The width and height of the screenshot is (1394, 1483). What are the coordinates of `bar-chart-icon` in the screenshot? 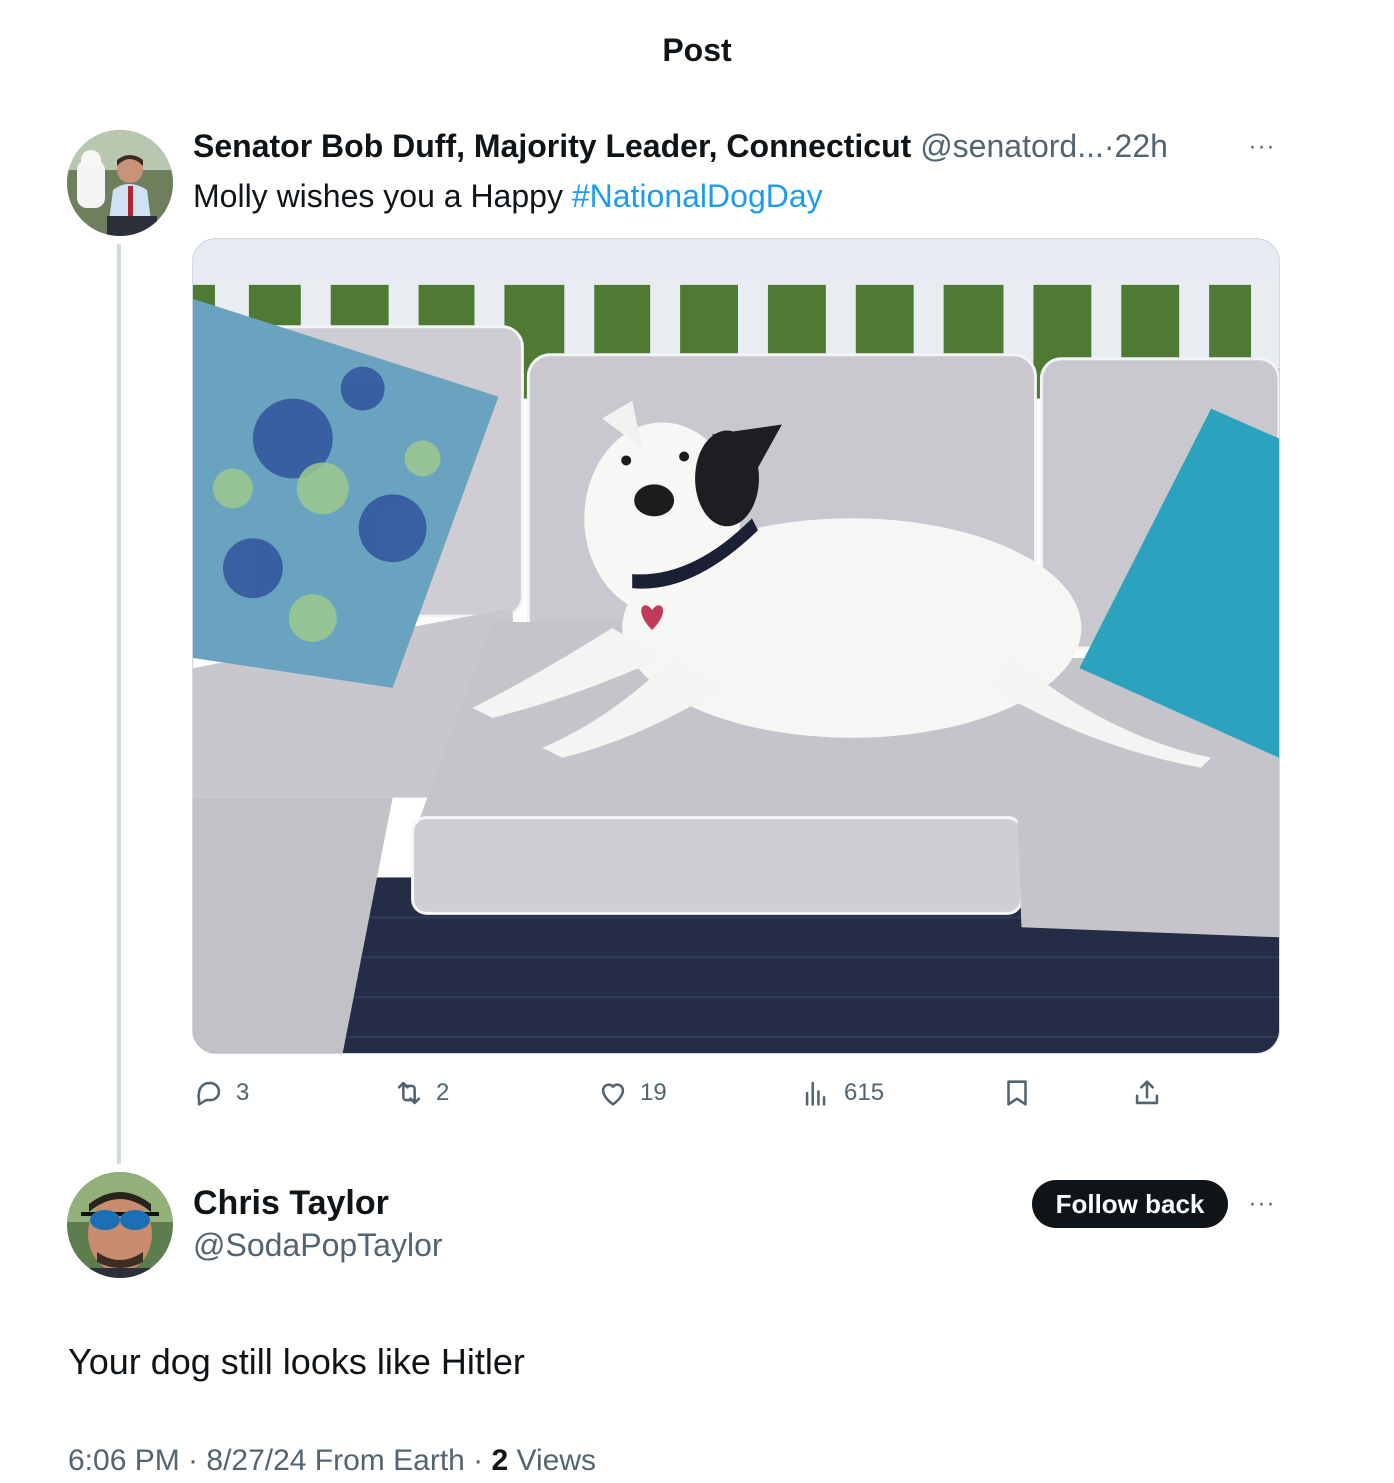 It's located at (815, 1093).